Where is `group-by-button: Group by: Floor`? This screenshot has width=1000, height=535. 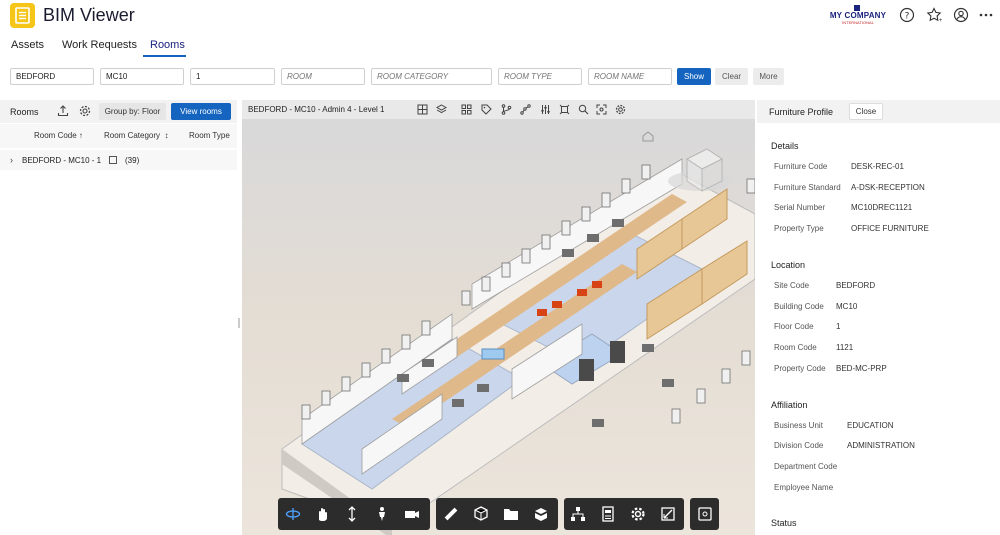
group-by-button: Group by: Floor is located at coordinates (132, 111).